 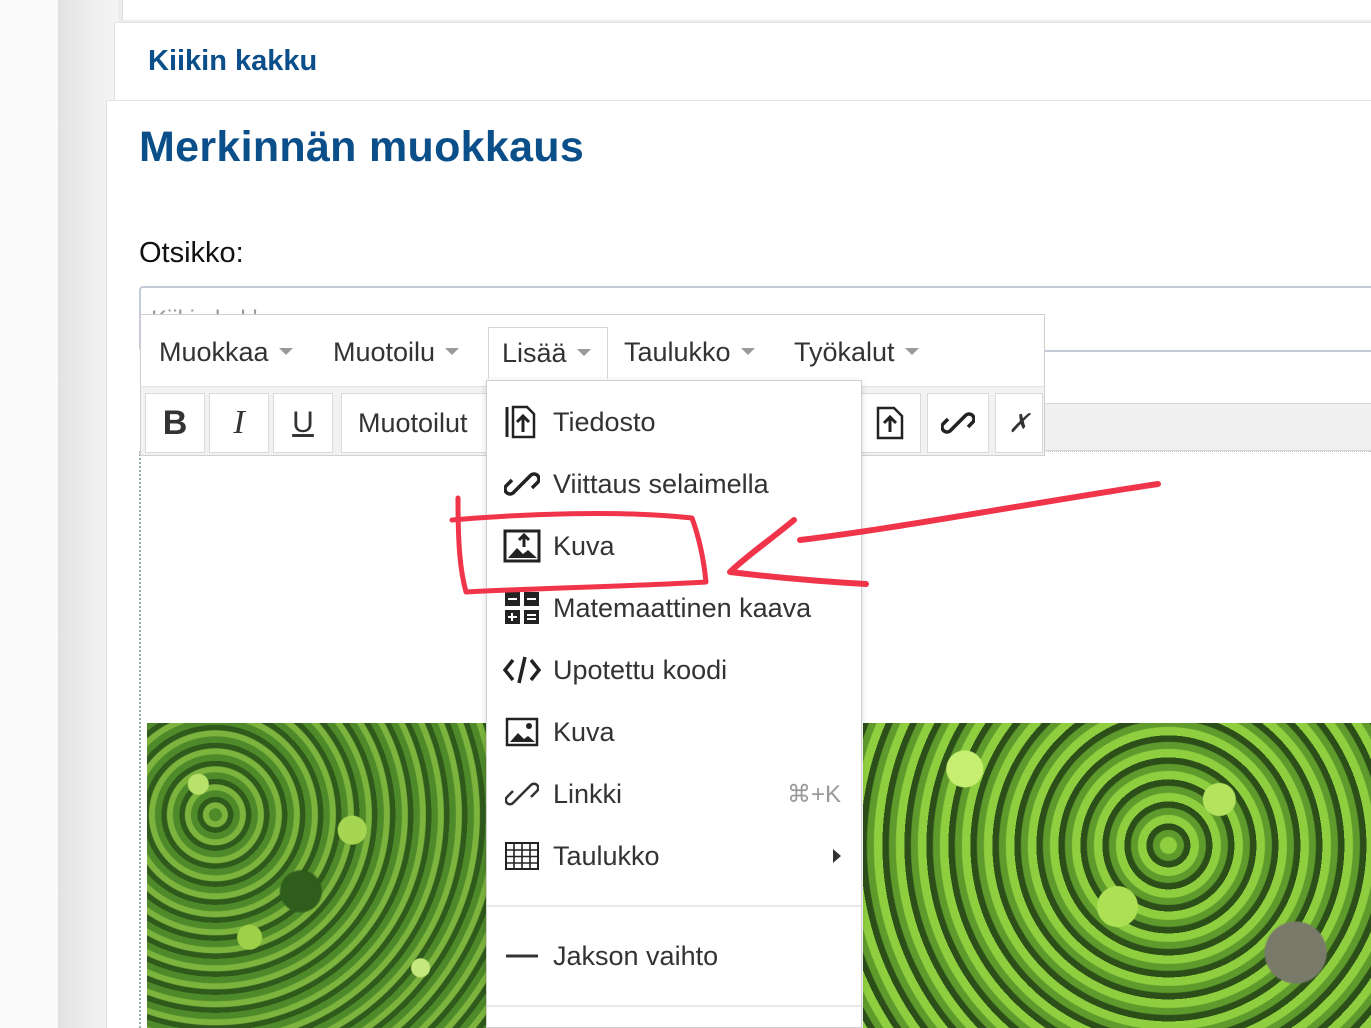 I want to click on table-icon, so click(x=522, y=856).